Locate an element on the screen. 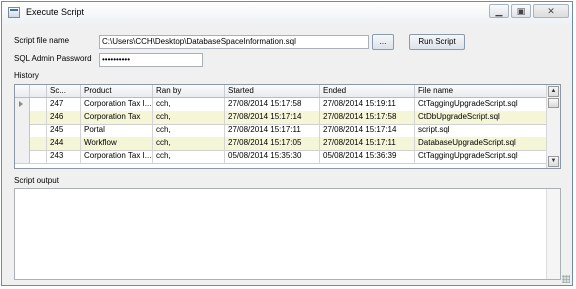 This screenshot has height=289, width=576. current-row-arrow-icon is located at coordinates (21, 104).